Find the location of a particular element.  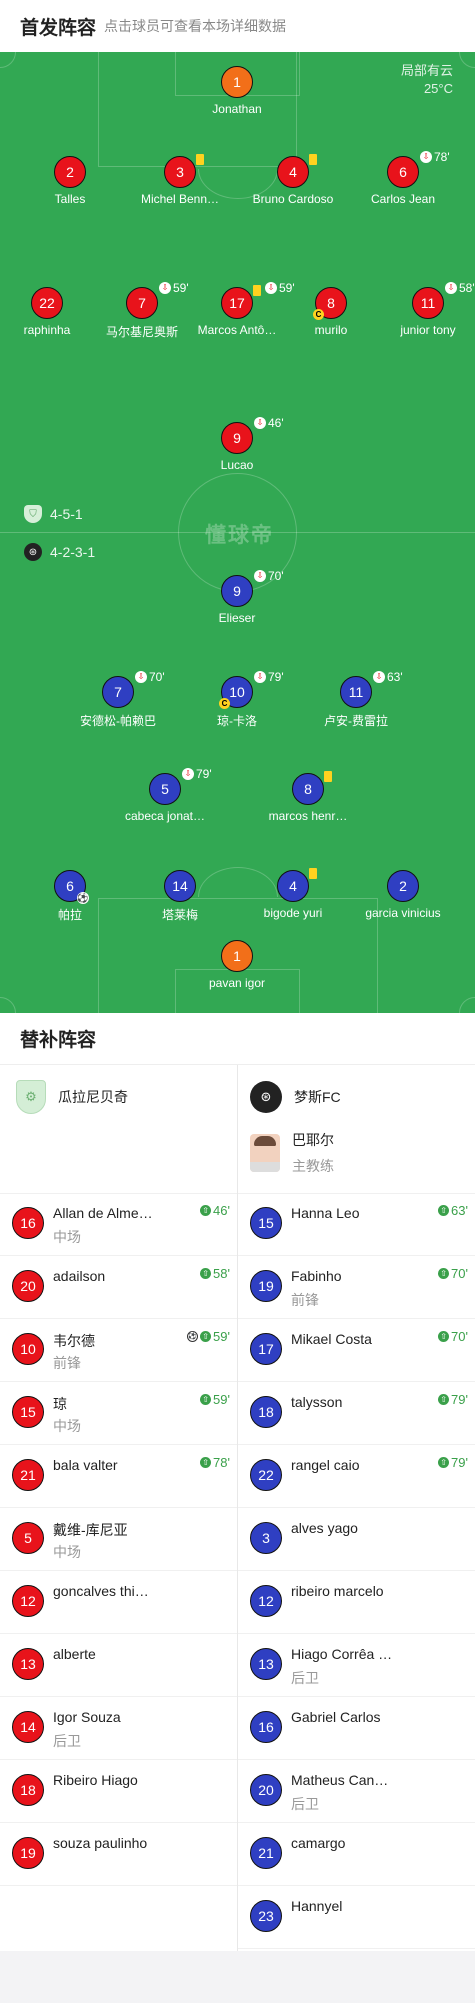

away-substitute: 13 Hiago Corrêa … 后卫 is located at coordinates (356, 1665).